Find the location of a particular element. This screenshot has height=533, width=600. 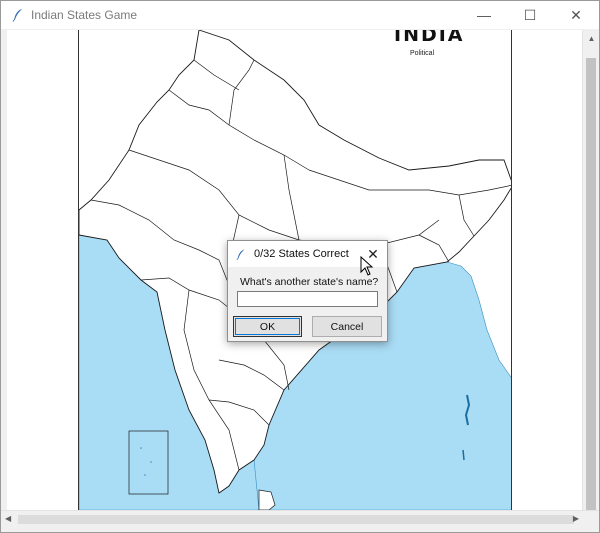

horizontal-scrollbar: ◀ ▶ is located at coordinates (300, 518).